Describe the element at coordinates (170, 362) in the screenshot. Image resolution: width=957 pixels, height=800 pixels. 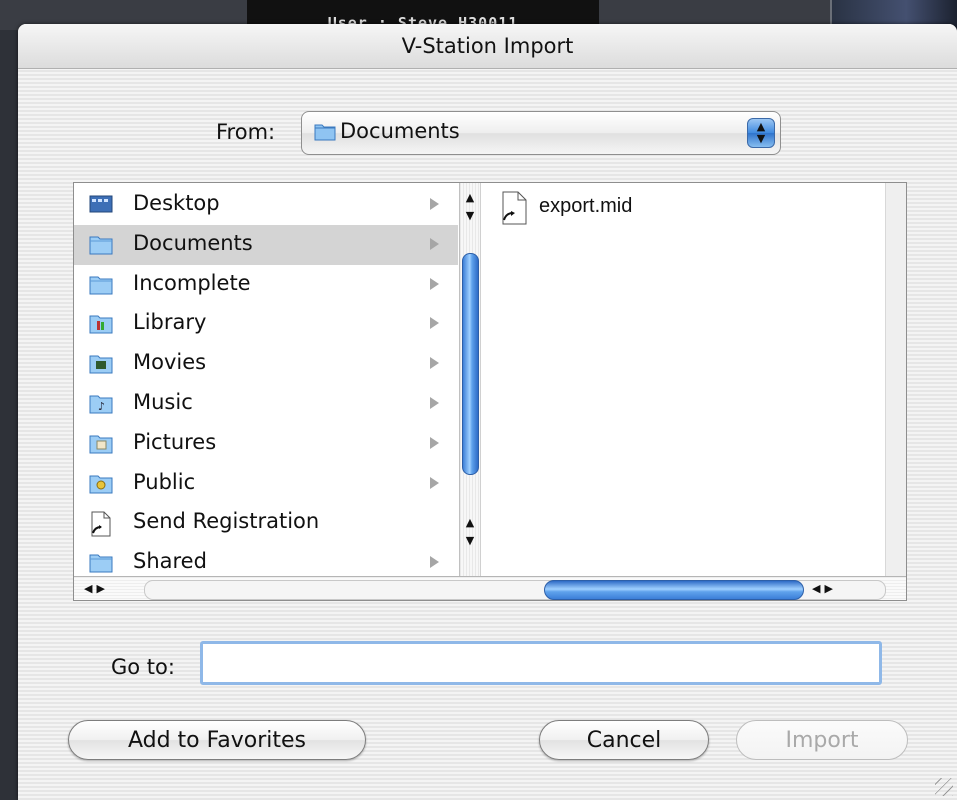
I see `sidebar-item-label: Movies` at that location.